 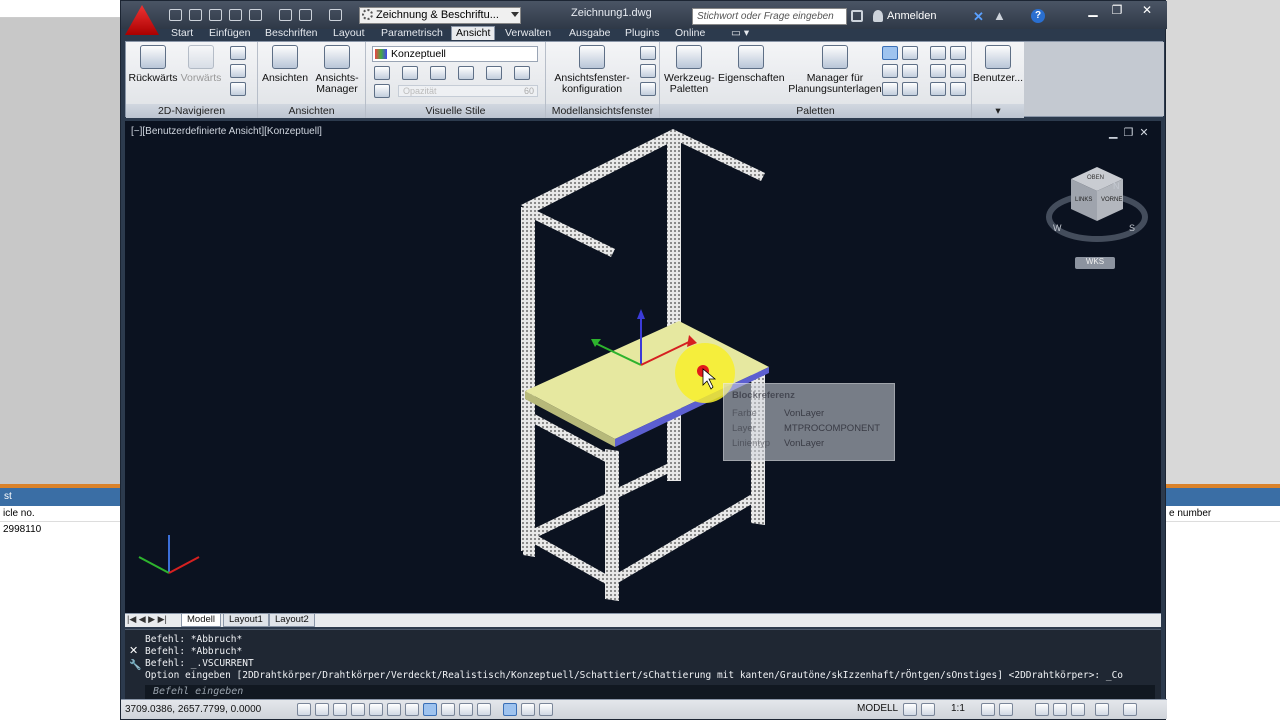 I want to click on ortho-icon, so click(x=358, y=709).